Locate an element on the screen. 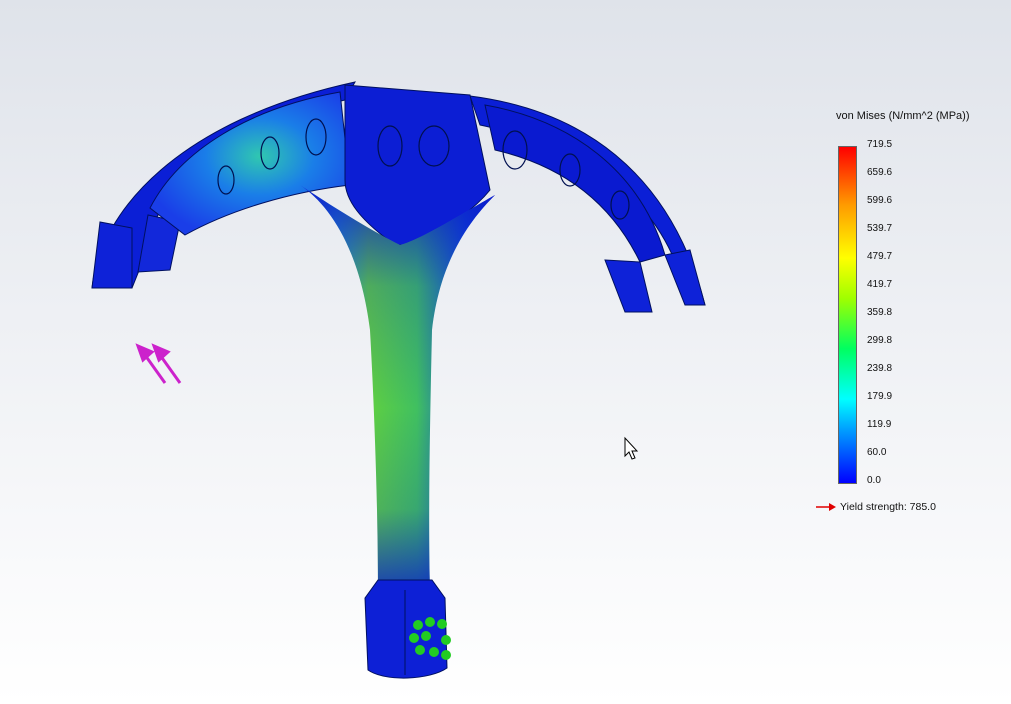  tick-label: 719.5 is located at coordinates (880, 144).